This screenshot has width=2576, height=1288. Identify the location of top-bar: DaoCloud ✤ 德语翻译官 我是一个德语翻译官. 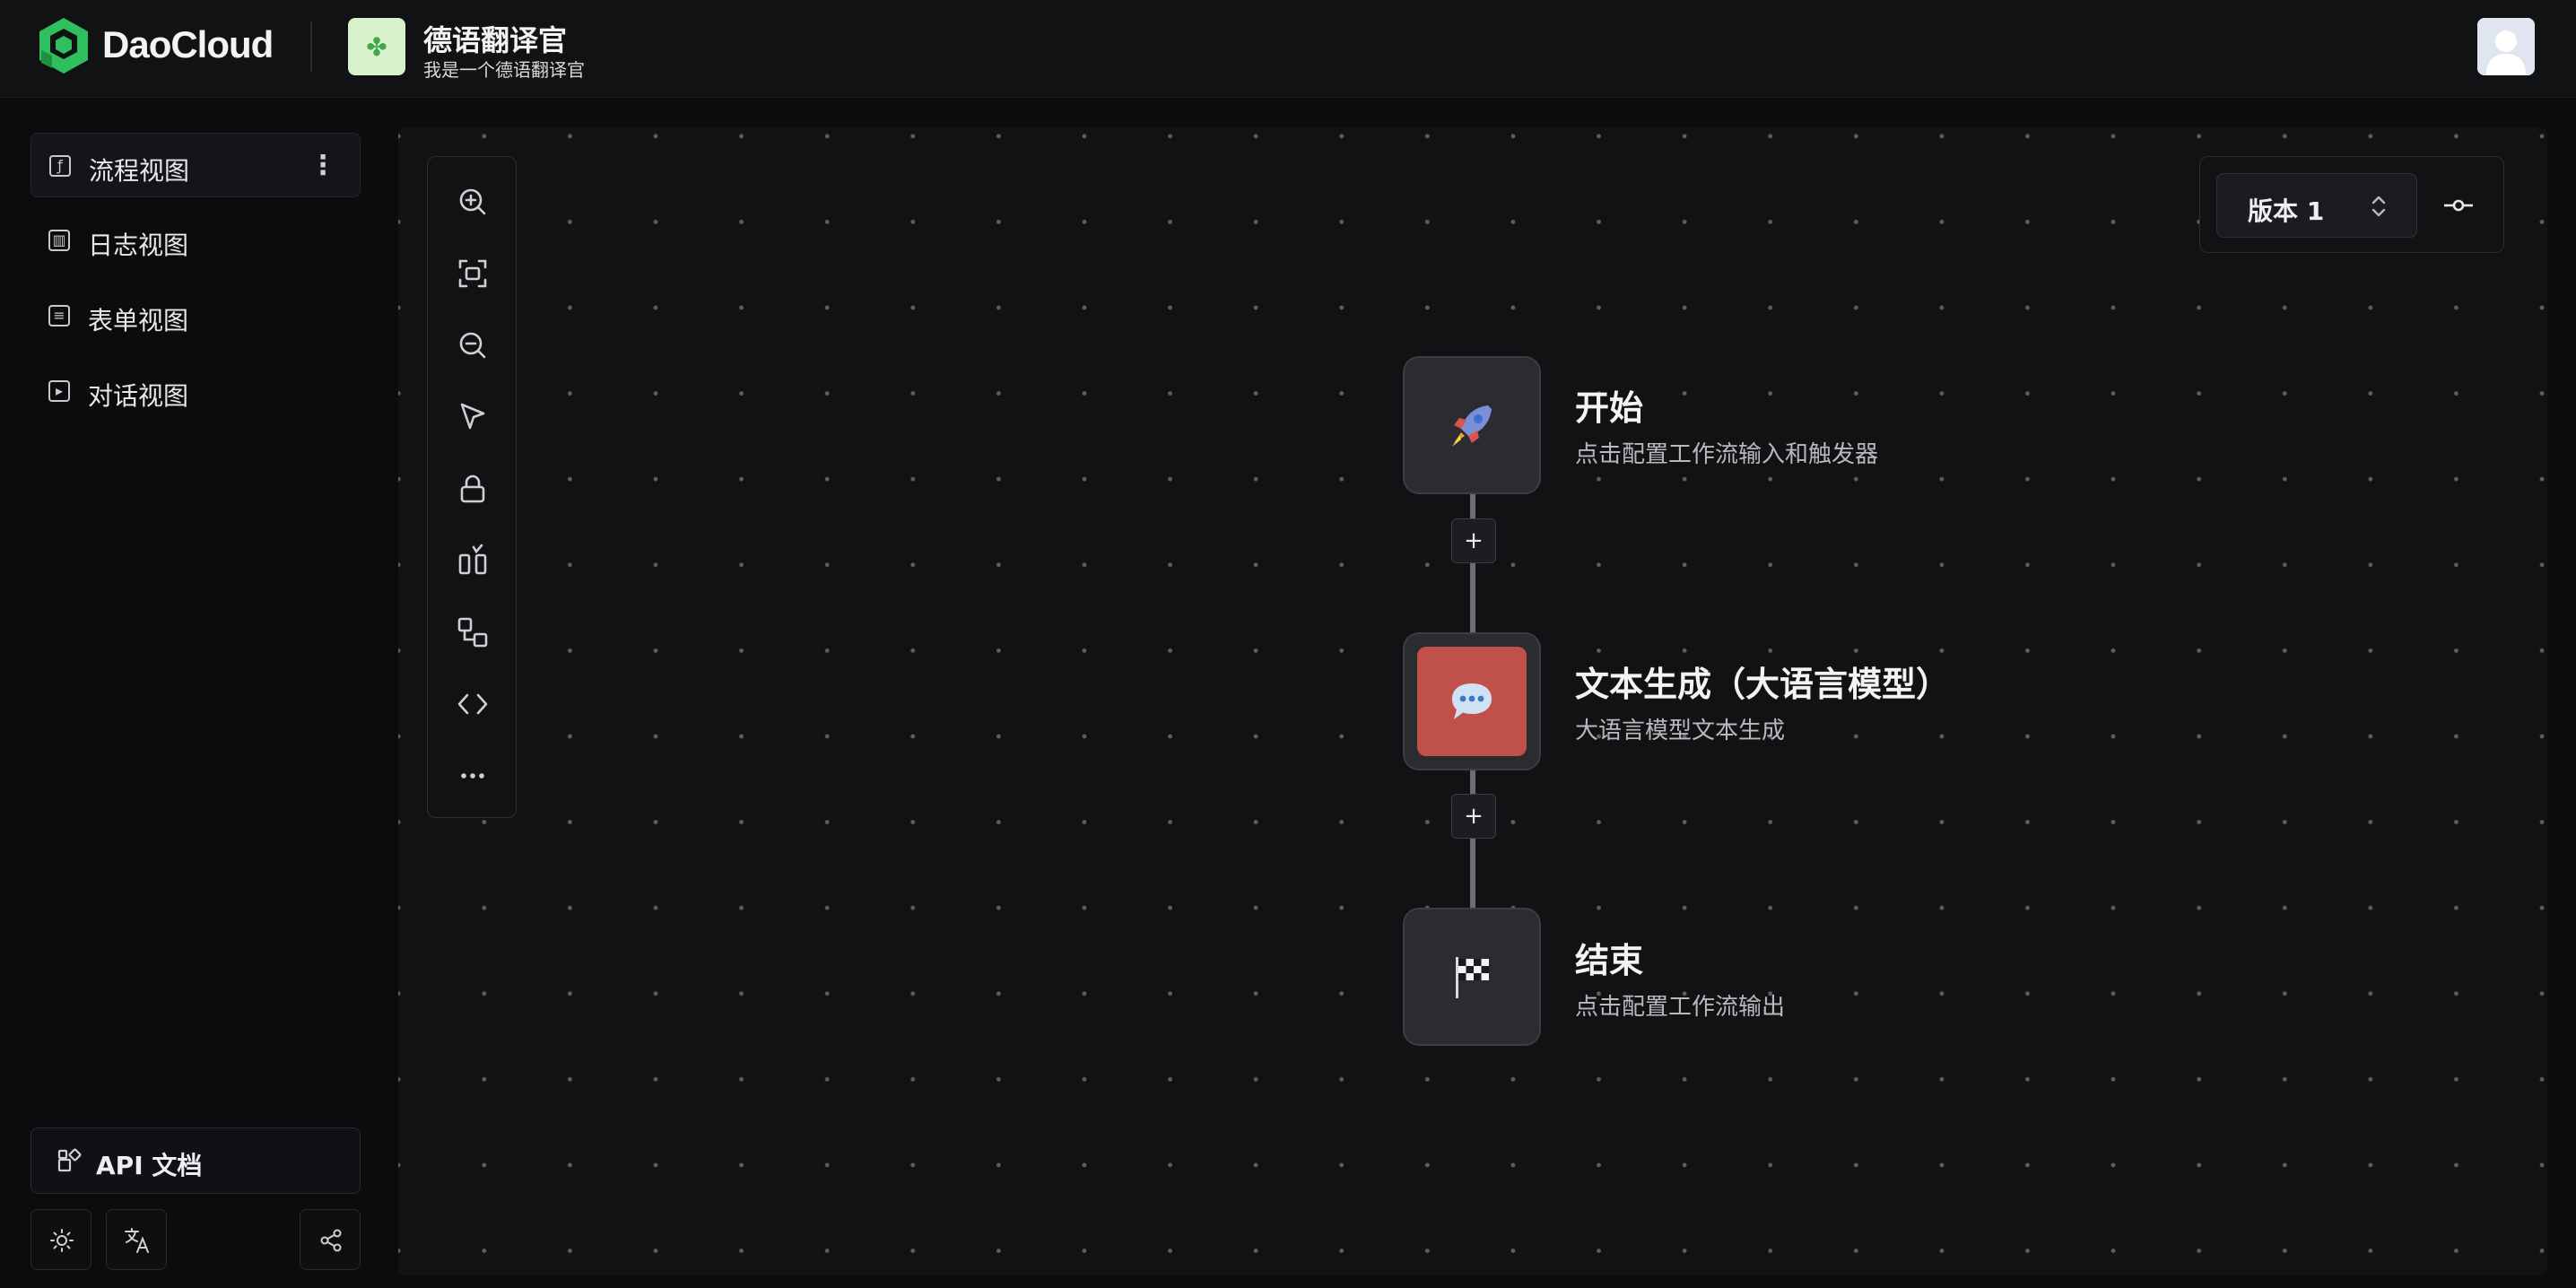
(1288, 49).